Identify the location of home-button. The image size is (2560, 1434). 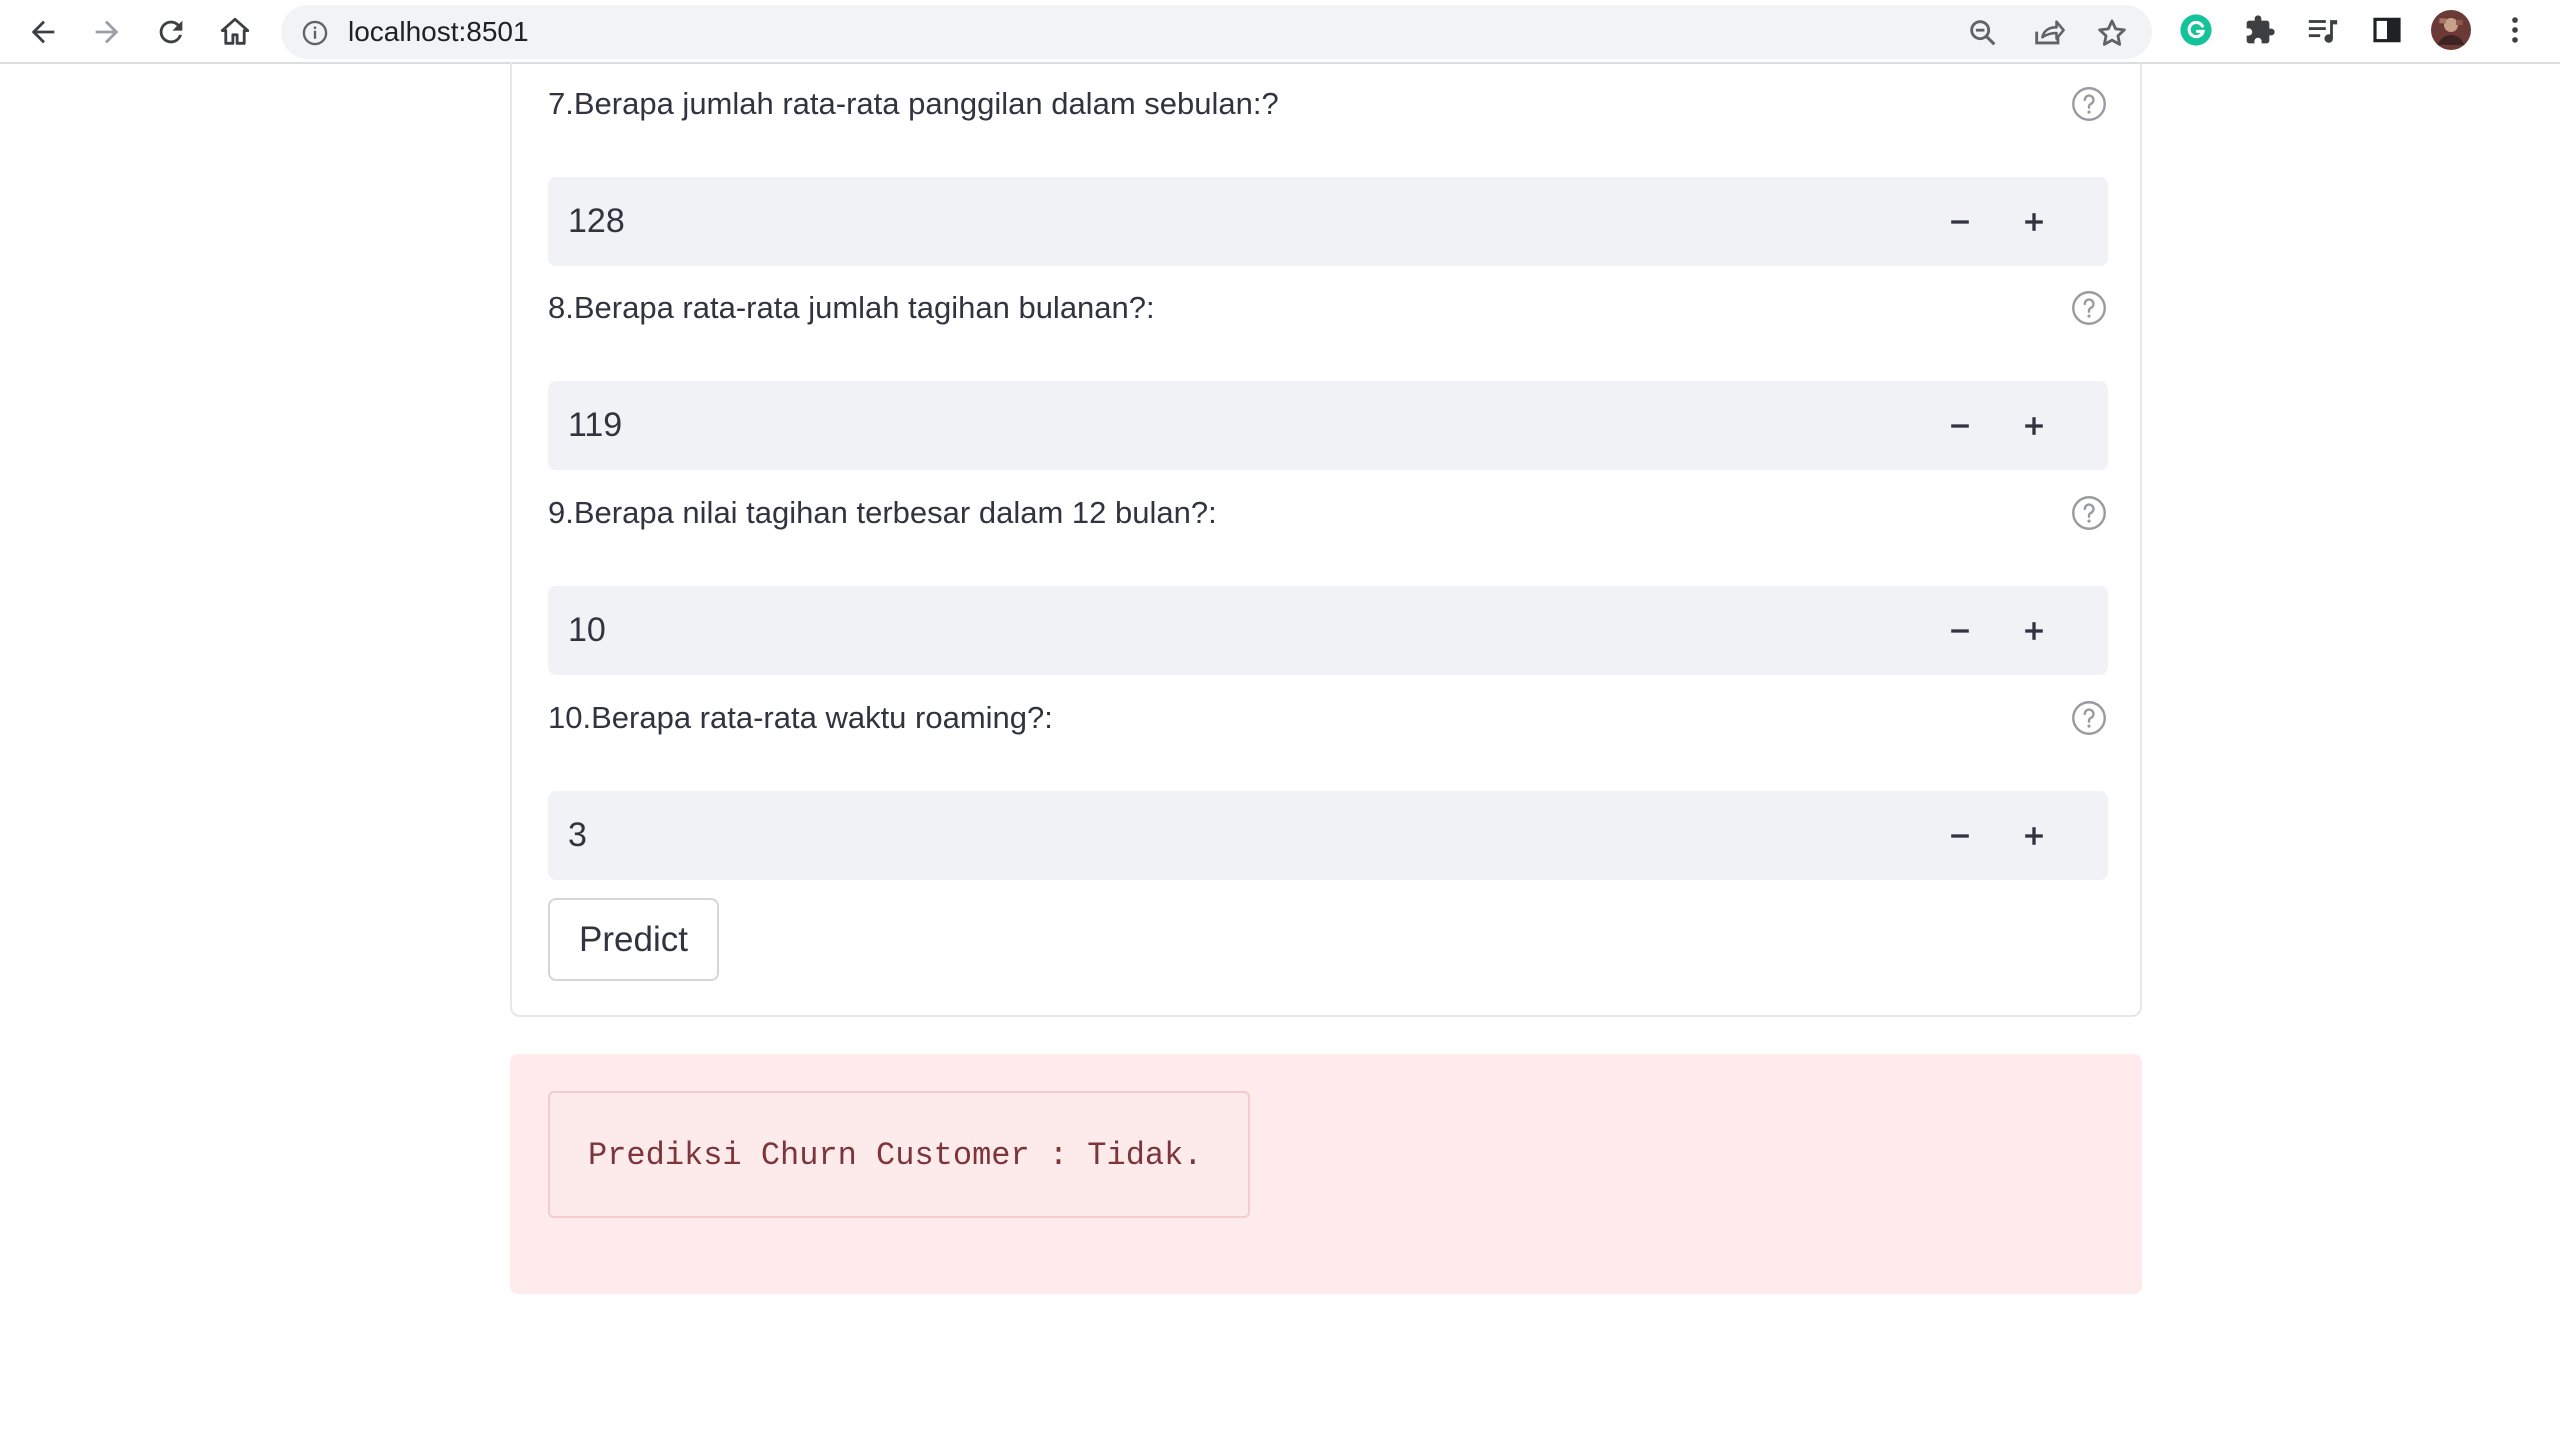
(235, 32).